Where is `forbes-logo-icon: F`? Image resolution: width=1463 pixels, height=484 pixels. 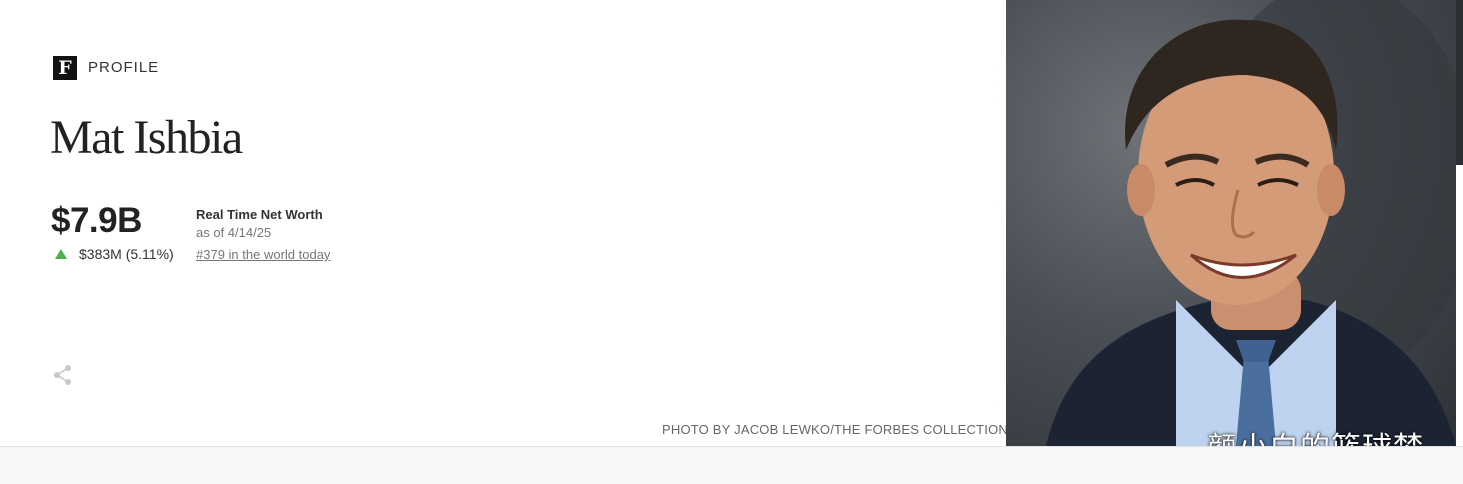 forbes-logo-icon: F is located at coordinates (65, 68).